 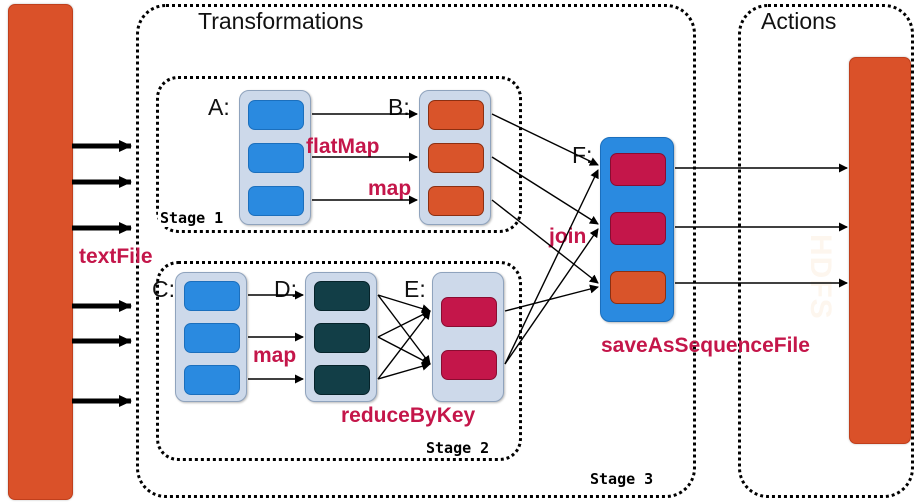 What do you see at coordinates (458, 448) in the screenshot?
I see `stage-2-label: Stage 2` at bounding box center [458, 448].